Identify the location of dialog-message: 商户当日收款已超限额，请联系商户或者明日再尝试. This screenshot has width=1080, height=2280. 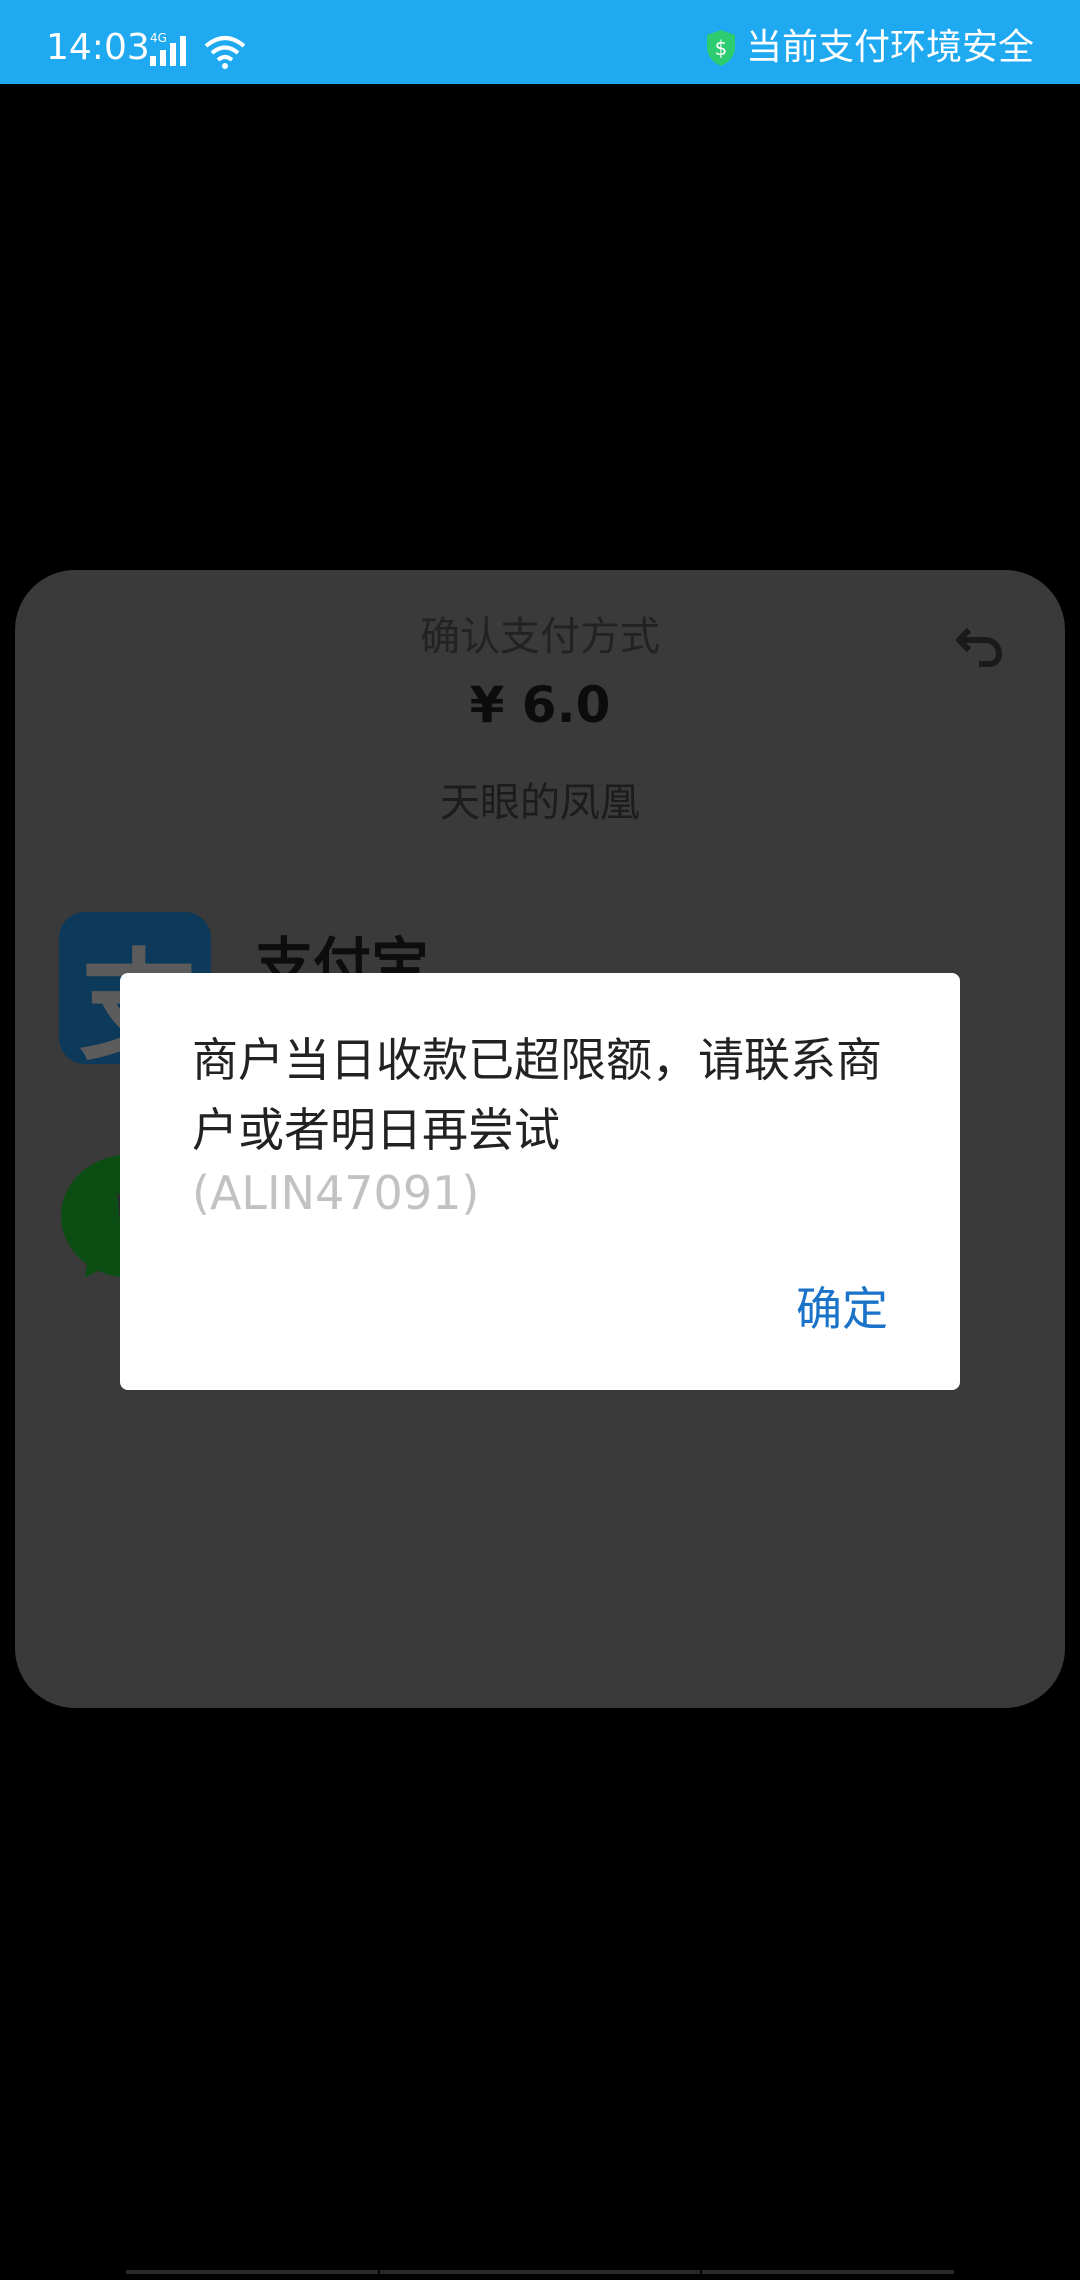
(537, 1095).